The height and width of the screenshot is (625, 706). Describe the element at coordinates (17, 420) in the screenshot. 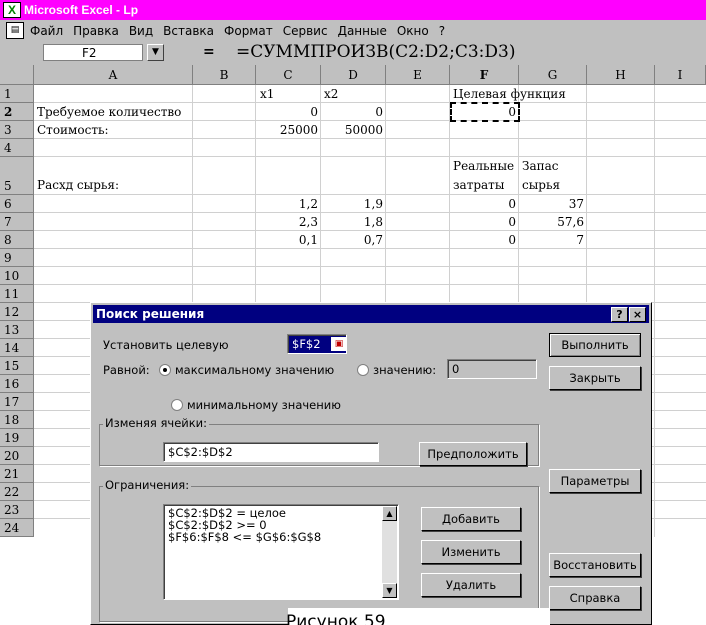

I see `row-header-18: 18` at that location.